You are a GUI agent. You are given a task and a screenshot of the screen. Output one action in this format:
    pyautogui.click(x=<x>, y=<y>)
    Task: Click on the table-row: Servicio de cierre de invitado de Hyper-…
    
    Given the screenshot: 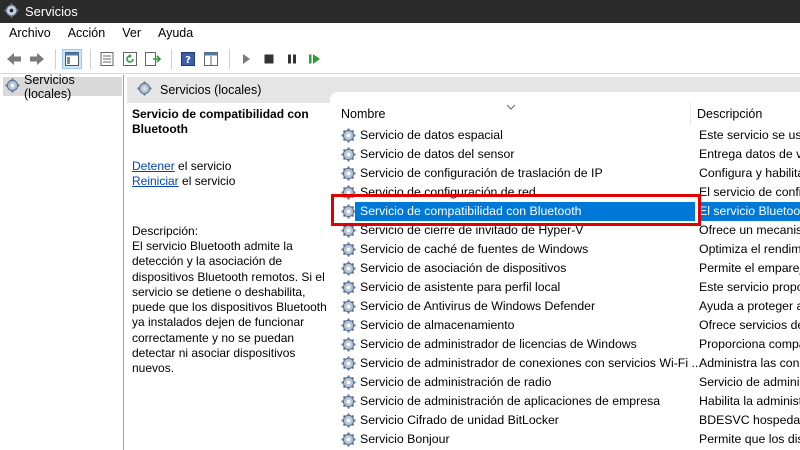 What is the action you would take?
    pyautogui.click(x=565, y=230)
    